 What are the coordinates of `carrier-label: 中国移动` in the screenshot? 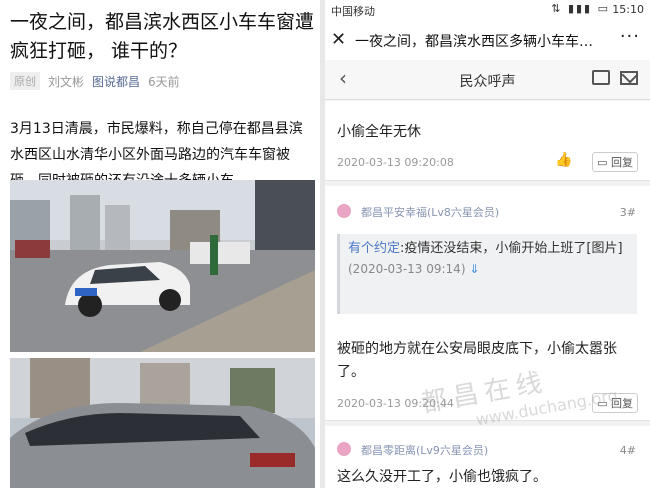 It's located at (353, 11).